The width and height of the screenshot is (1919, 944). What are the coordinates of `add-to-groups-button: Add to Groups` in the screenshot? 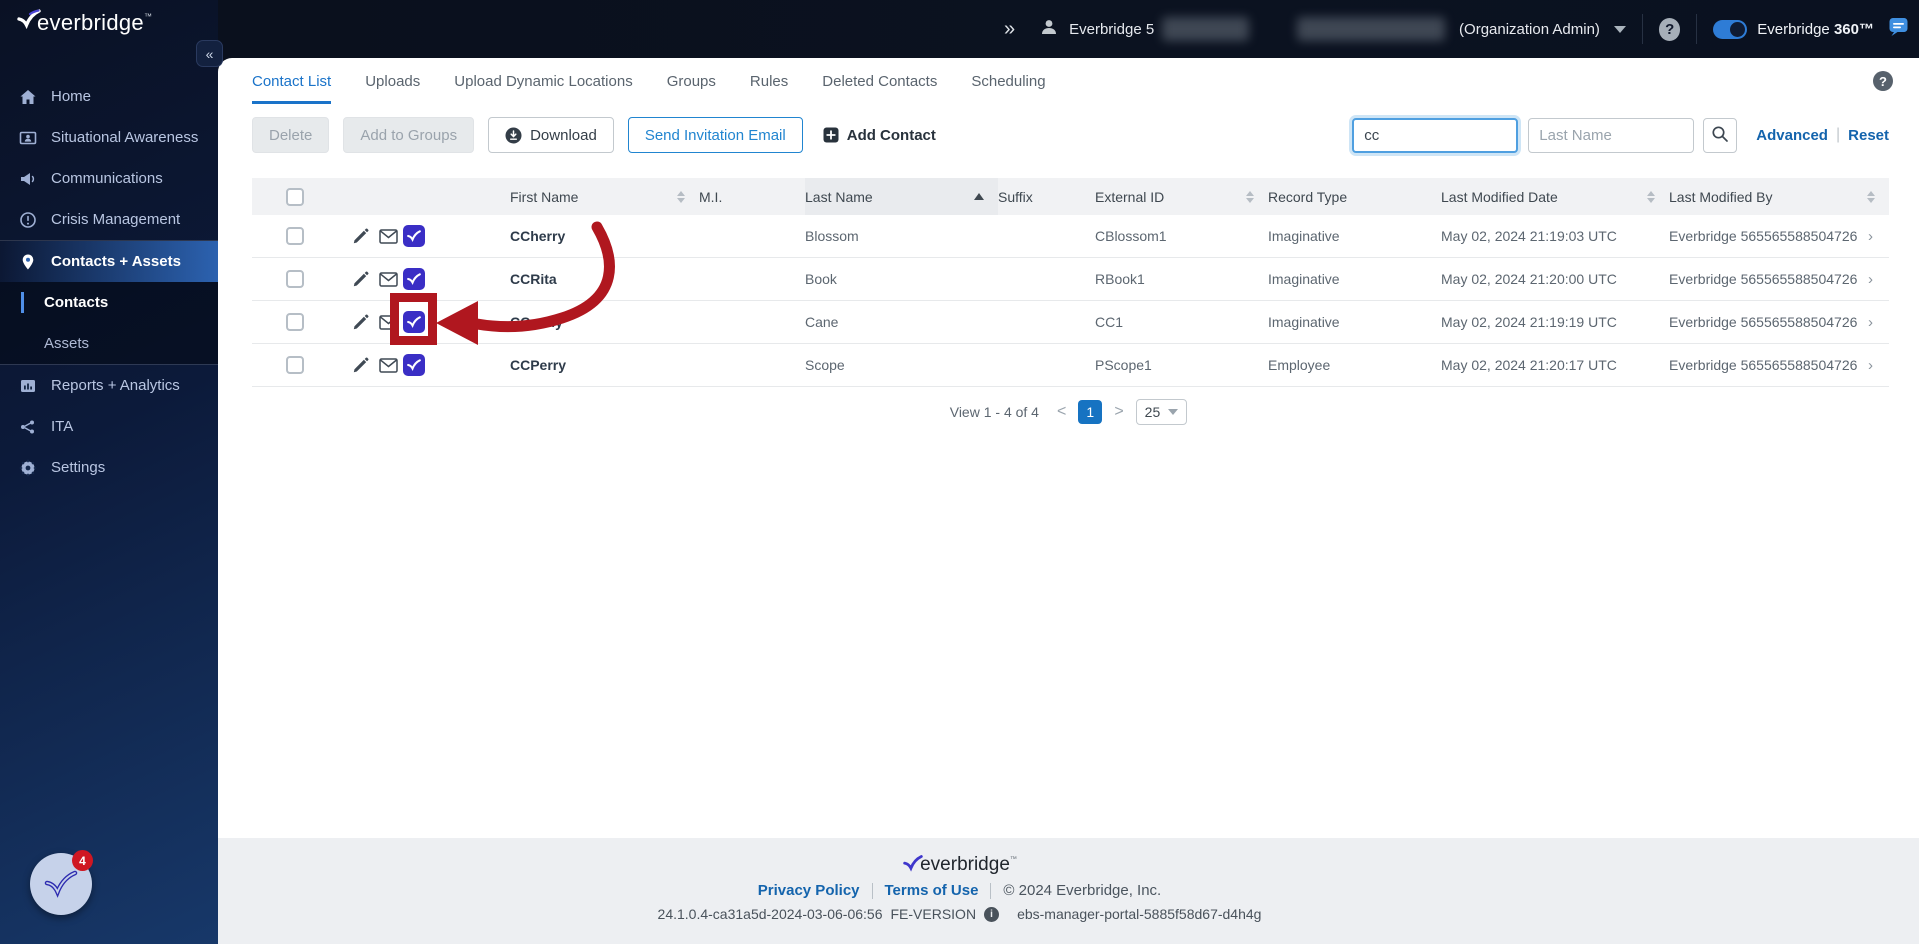 It's located at (409, 135).